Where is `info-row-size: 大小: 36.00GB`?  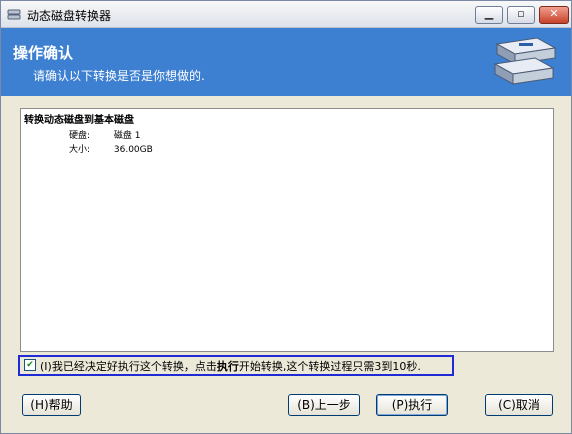
info-row-size: 大小: 36.00GB is located at coordinates (111, 148).